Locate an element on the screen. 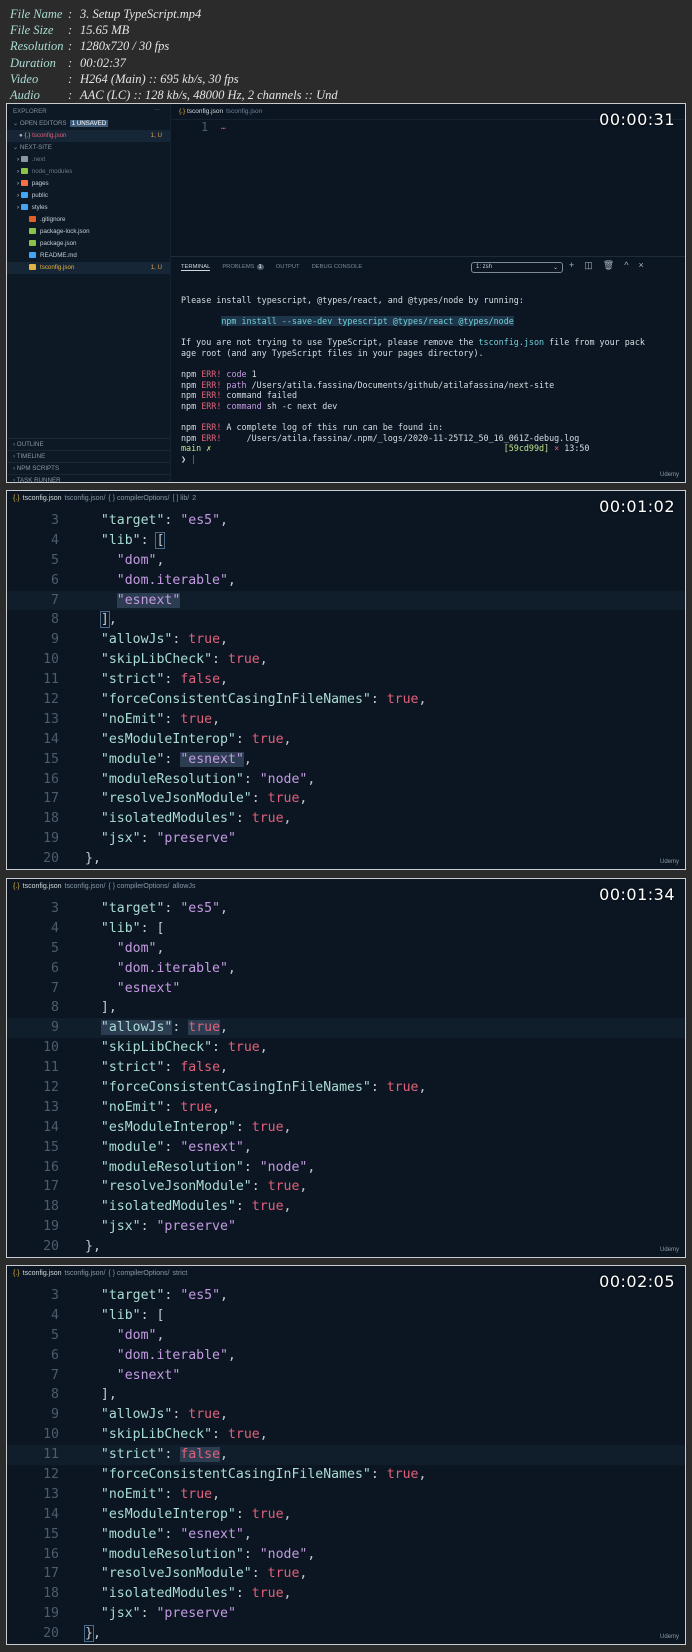 The image size is (692, 1652). tab-output: OUTPUT is located at coordinates (288, 267).